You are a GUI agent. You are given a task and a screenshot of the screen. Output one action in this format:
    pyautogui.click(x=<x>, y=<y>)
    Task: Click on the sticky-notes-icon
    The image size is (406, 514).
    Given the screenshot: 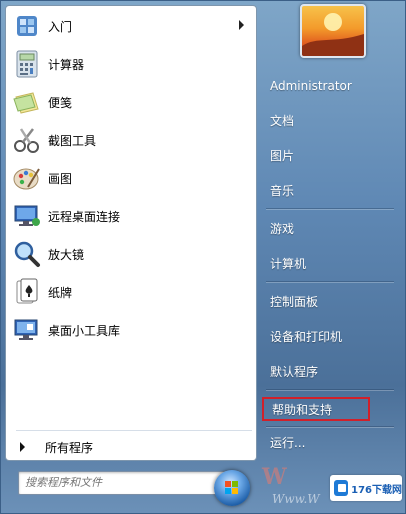 What is the action you would take?
    pyautogui.click(x=27, y=102)
    